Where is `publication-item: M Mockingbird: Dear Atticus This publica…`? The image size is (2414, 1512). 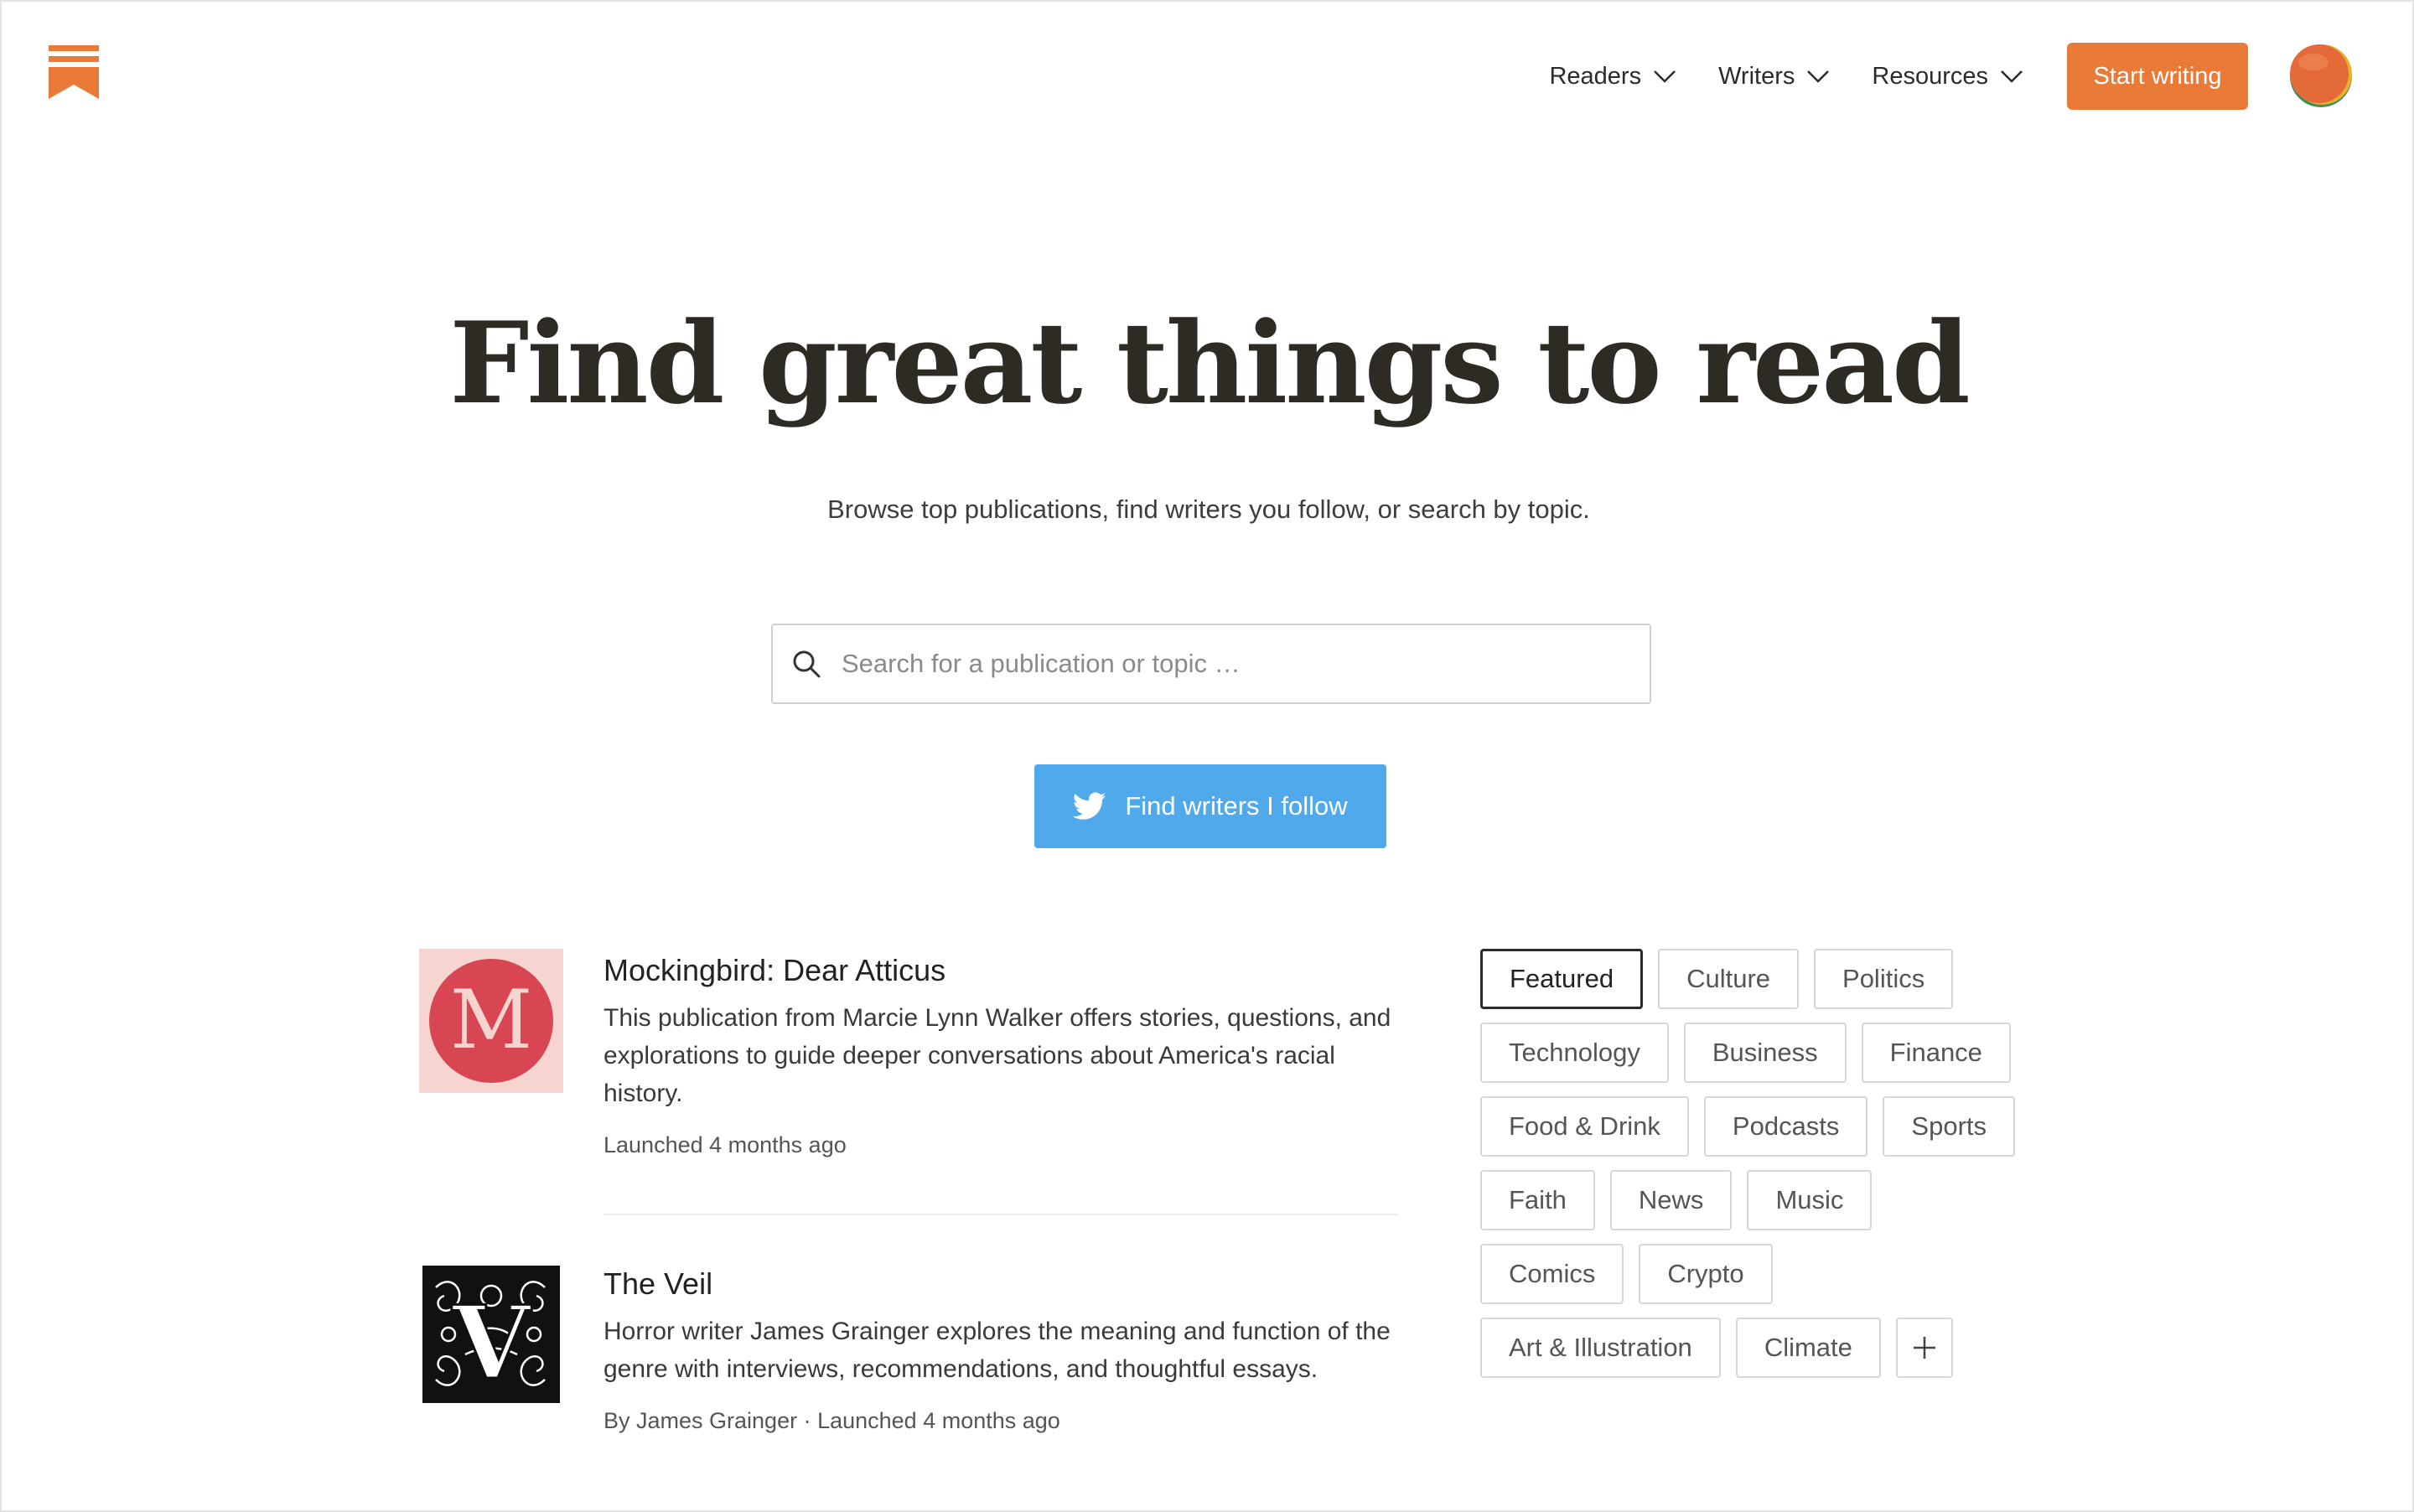 publication-item: M Mockingbird: Dear Atticus This publica… is located at coordinates (909, 1105).